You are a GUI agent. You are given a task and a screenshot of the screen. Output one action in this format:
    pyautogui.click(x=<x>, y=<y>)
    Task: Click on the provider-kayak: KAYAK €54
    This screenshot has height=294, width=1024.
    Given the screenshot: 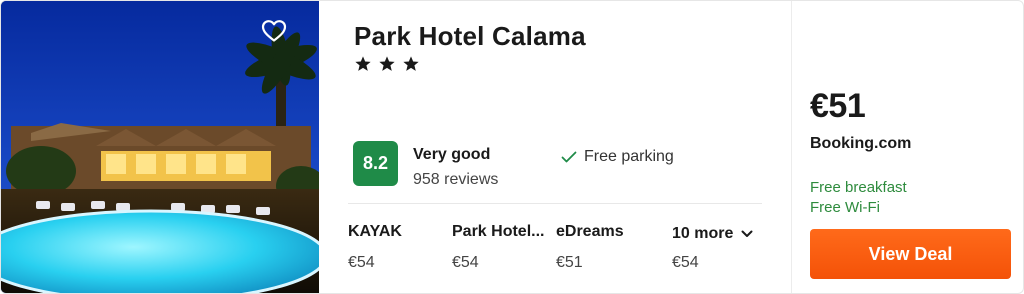 What is the action you would take?
    pyautogui.click(x=375, y=247)
    